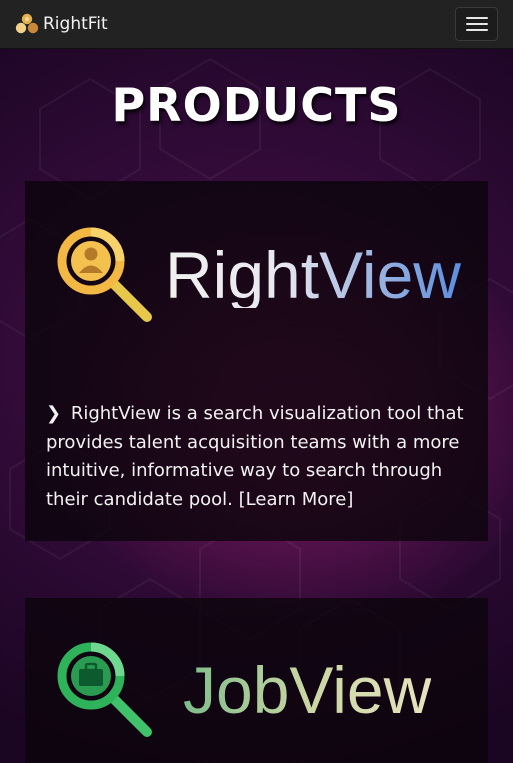 The width and height of the screenshot is (513, 763). I want to click on product-name-rightview: RightView, so click(313, 275).